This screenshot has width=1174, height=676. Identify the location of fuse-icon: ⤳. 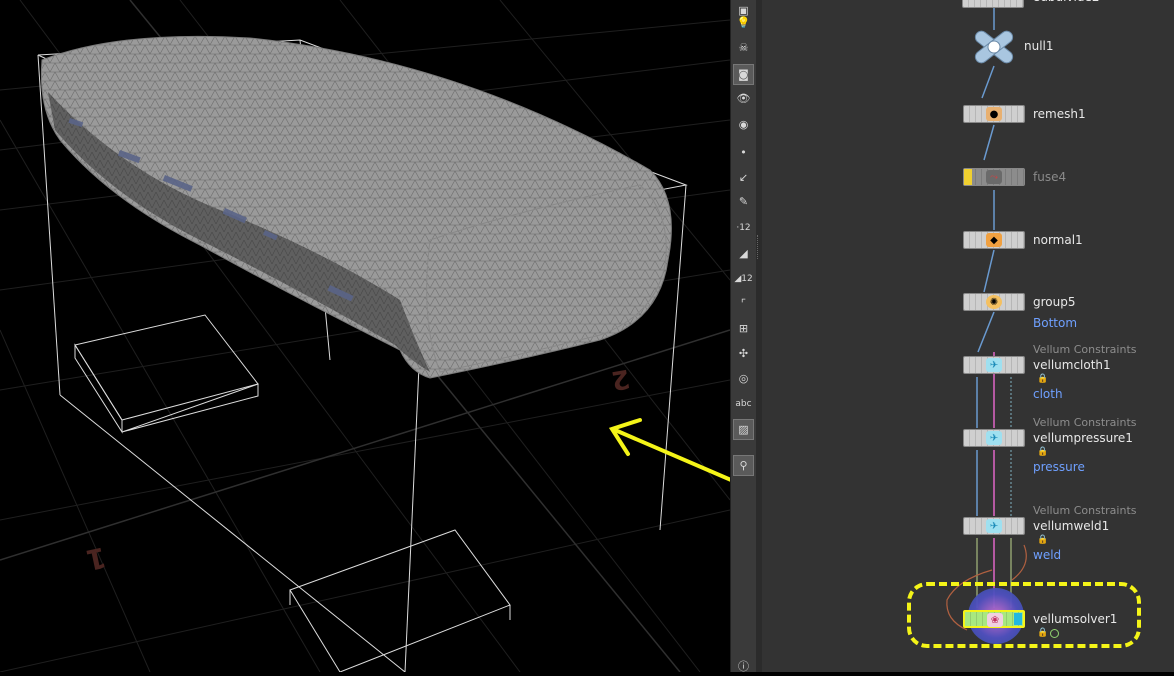
(994, 177).